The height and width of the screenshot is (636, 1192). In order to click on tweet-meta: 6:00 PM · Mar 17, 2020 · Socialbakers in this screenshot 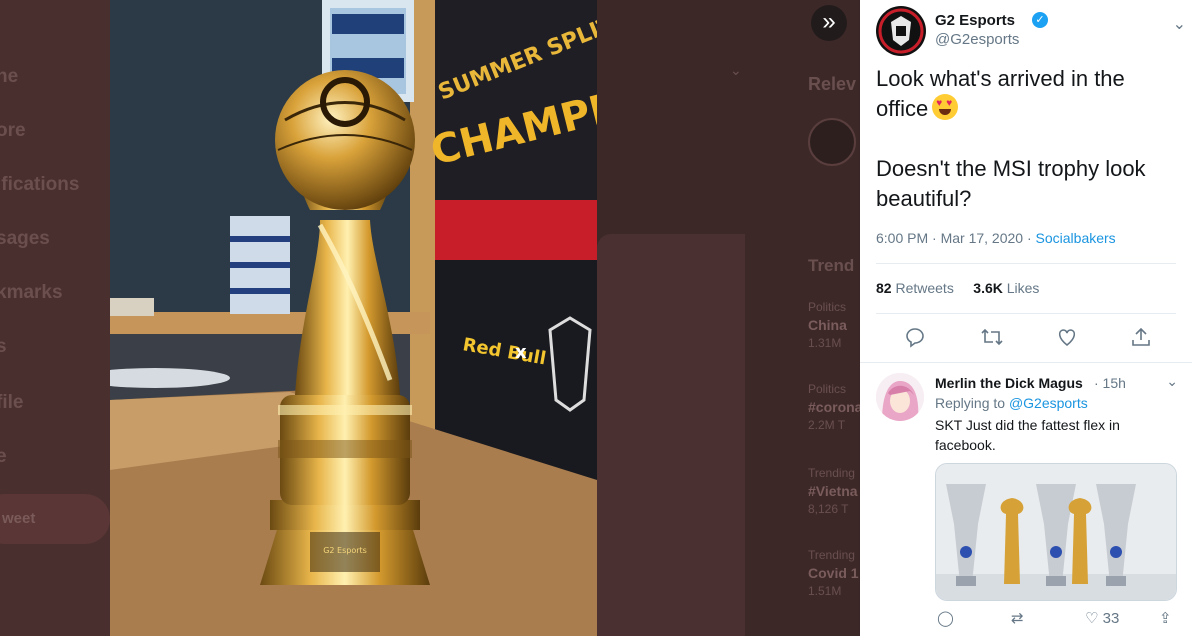, I will do `click(996, 238)`.